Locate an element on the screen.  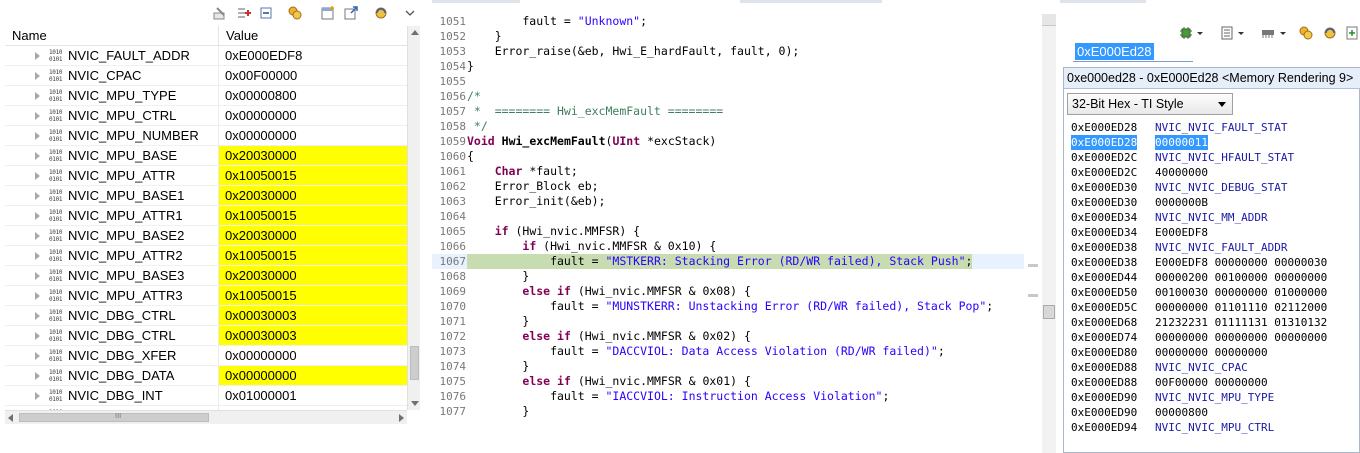
memory-address-input: 0xE000Ed28 is located at coordinates (1133, 52).